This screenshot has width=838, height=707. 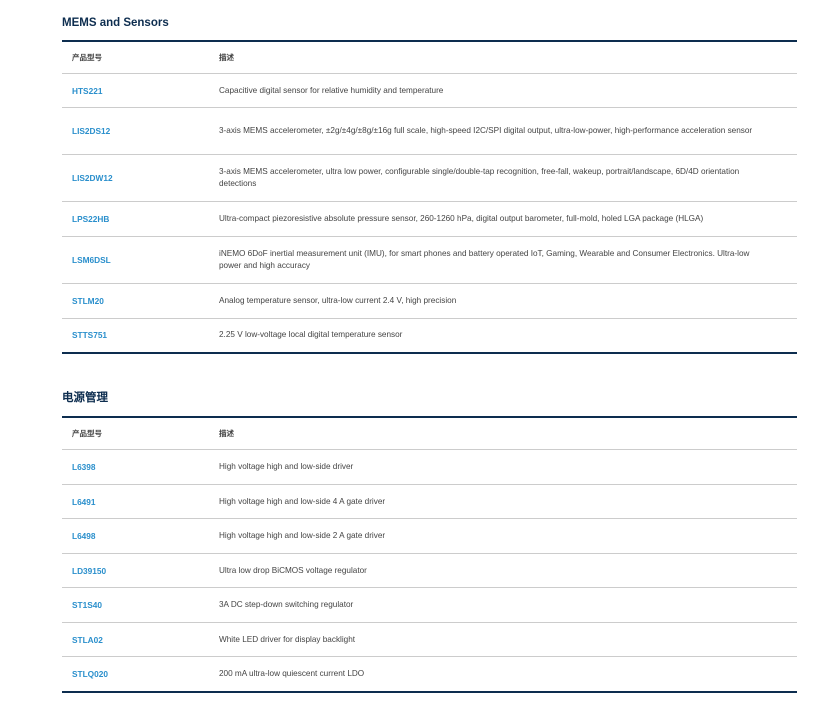 What do you see at coordinates (503, 639) in the screenshot?
I see `product-description: White LED driver for display backlight` at bounding box center [503, 639].